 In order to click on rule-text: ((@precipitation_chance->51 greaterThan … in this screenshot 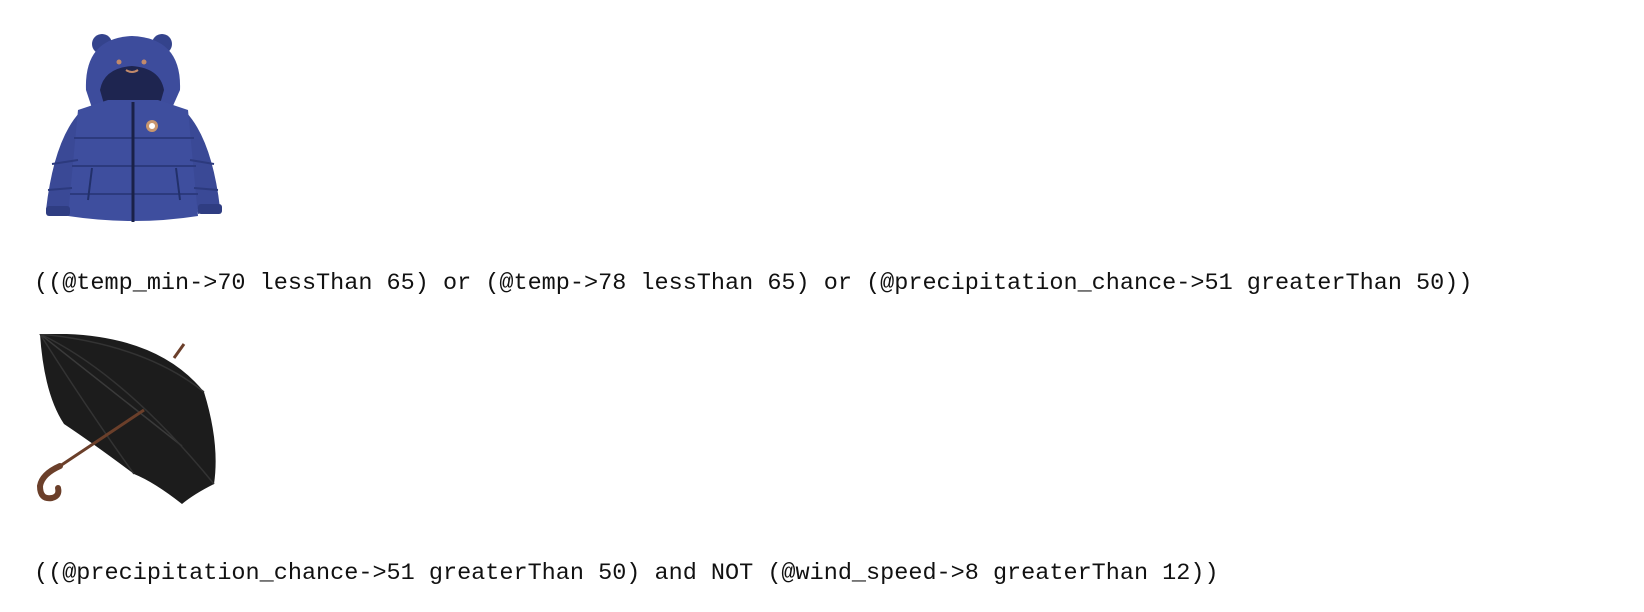, I will do `click(626, 573)`.